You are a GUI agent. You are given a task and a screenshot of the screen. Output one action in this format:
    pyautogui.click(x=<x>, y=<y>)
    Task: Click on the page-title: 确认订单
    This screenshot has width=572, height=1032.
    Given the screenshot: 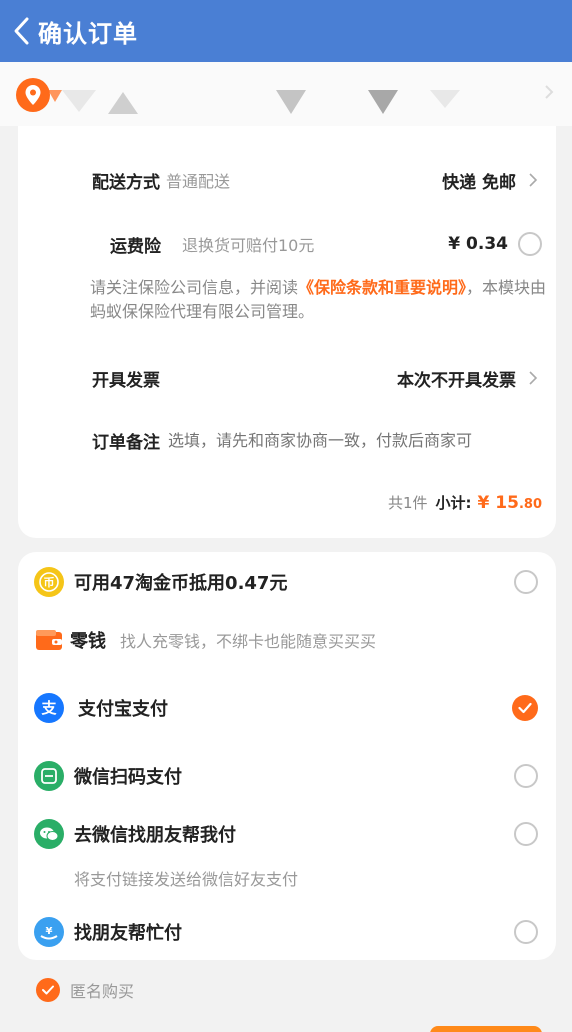 What is the action you would take?
    pyautogui.click(x=88, y=33)
    